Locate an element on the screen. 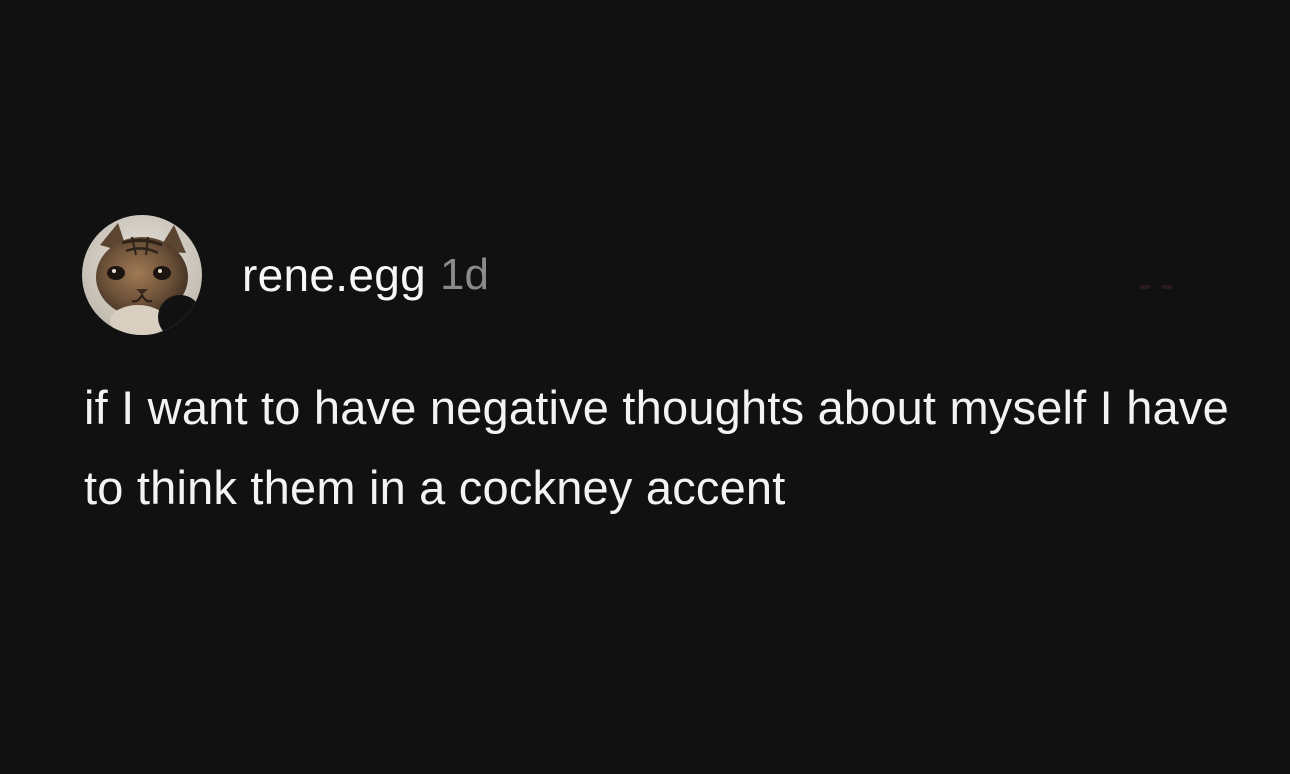 This screenshot has height=774, width=1290. username-link: rene.egg is located at coordinates (334, 275).